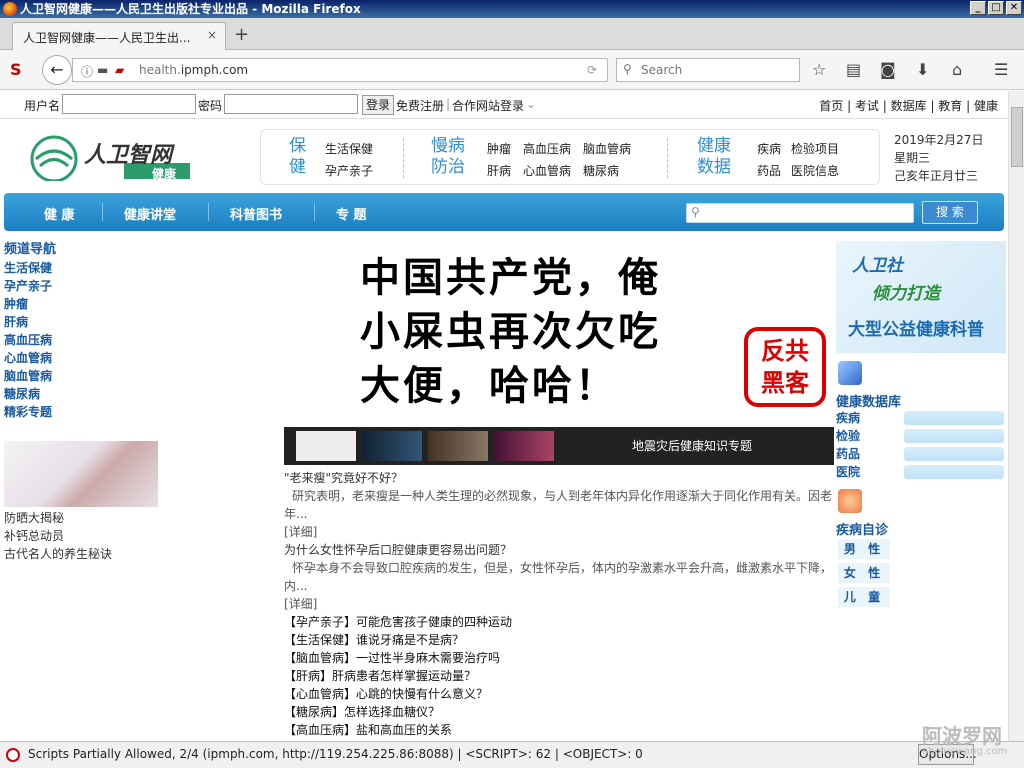  What do you see at coordinates (1014, 8) in the screenshot?
I see `close-window-button: ✕` at bounding box center [1014, 8].